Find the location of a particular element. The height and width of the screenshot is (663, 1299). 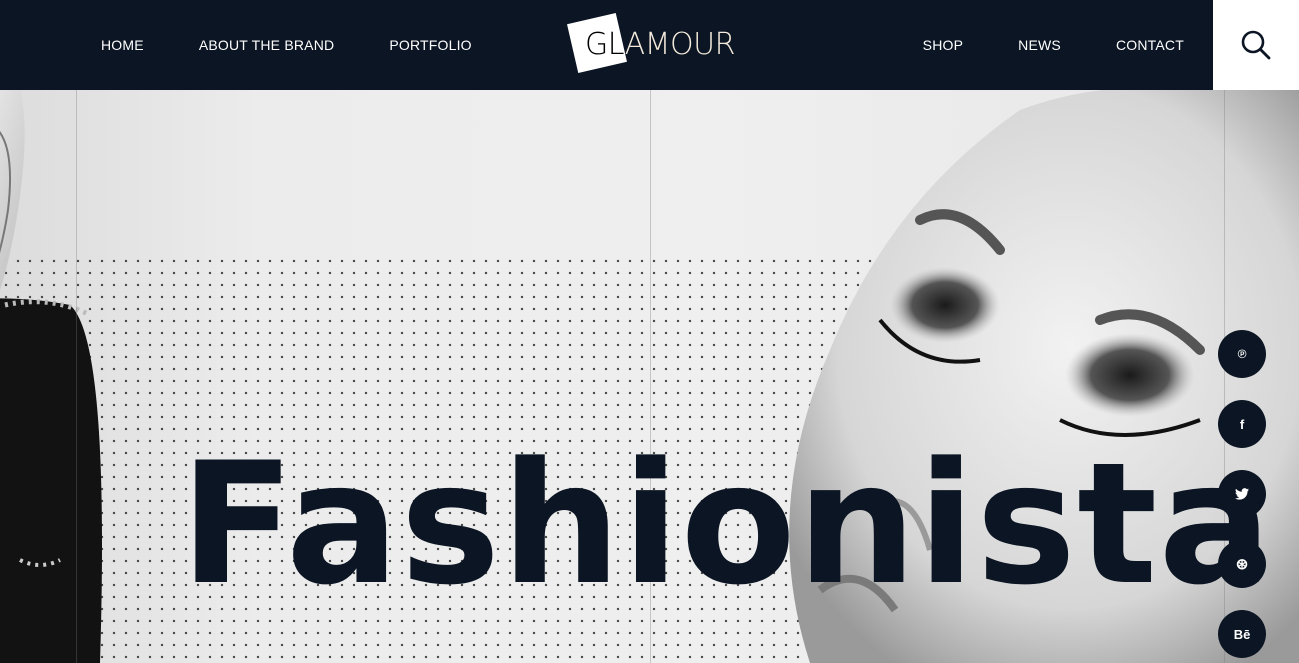

primary-nav-left: HOME ABOUT THE BRAND PORTFOLIO is located at coordinates (286, 45).